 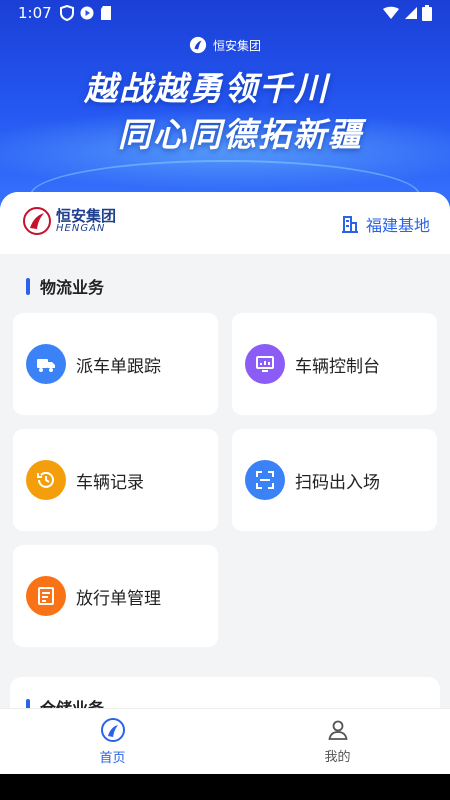 I want to click on status-system-icons, so click(x=407, y=13).